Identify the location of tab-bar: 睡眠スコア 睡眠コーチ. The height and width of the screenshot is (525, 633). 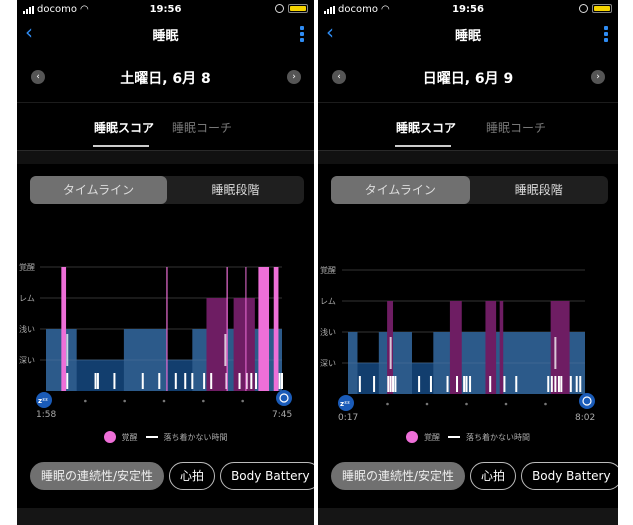
(165, 134).